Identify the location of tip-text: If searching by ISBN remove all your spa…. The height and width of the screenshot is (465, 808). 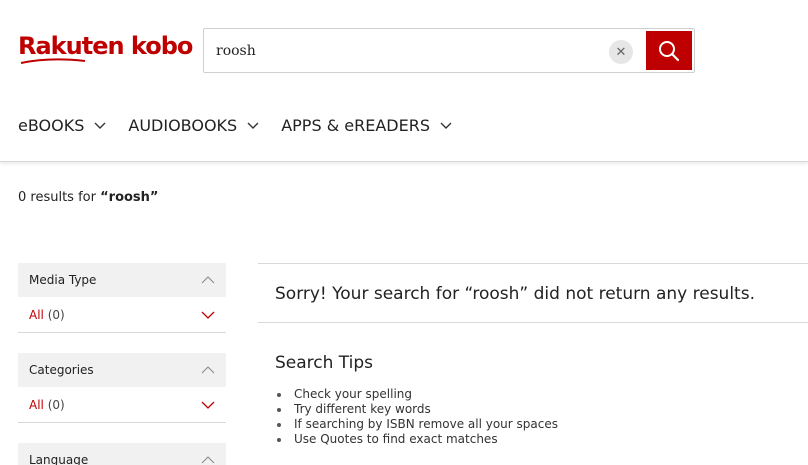
(426, 424).